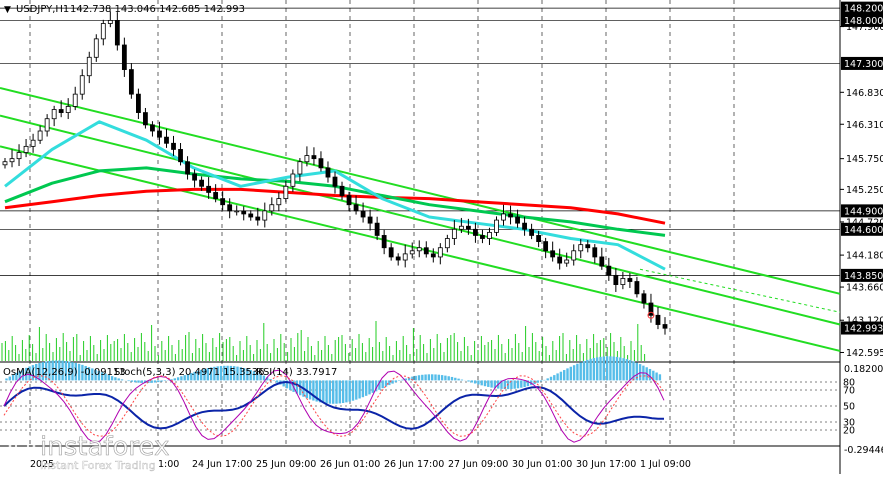 This screenshot has width=883, height=479. What do you see at coordinates (542, 464) in the screenshot?
I see `time-label: 30 Jun 01:00` at bounding box center [542, 464].